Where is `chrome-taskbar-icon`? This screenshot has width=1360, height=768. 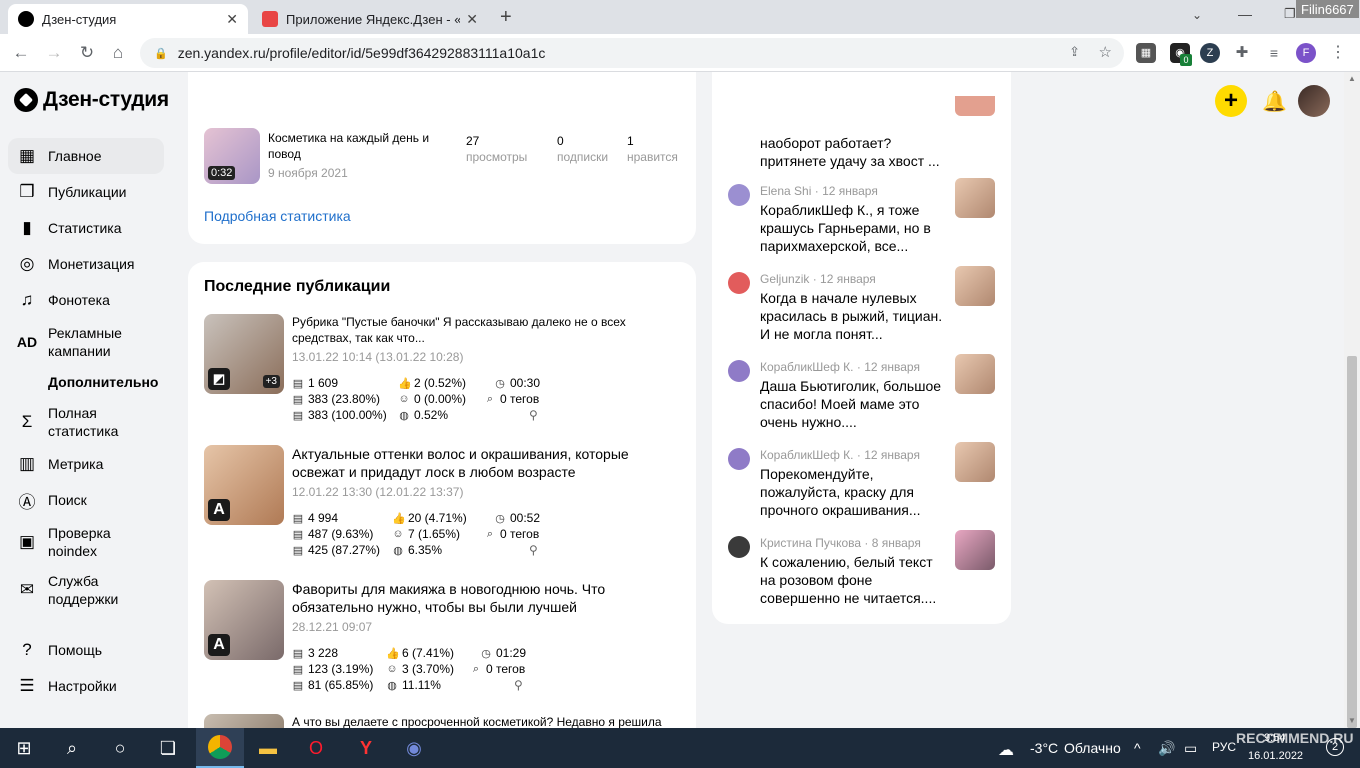 chrome-taskbar-icon is located at coordinates (220, 748).